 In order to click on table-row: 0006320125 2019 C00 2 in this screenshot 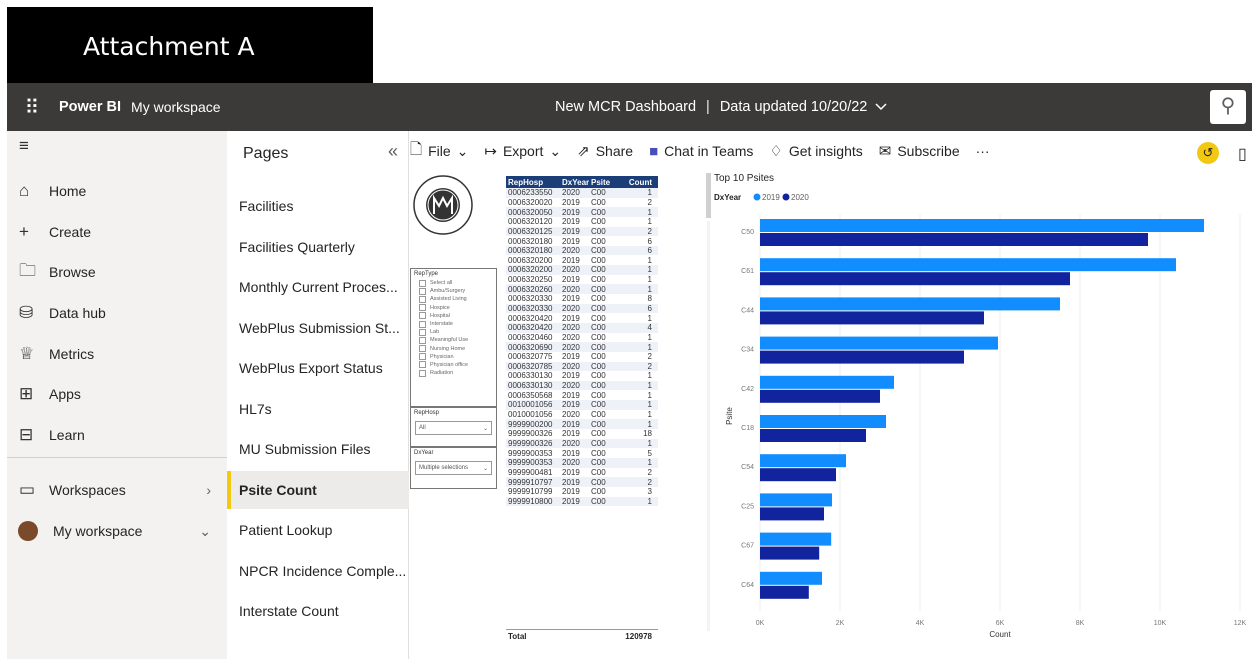, I will do `click(582, 231)`.